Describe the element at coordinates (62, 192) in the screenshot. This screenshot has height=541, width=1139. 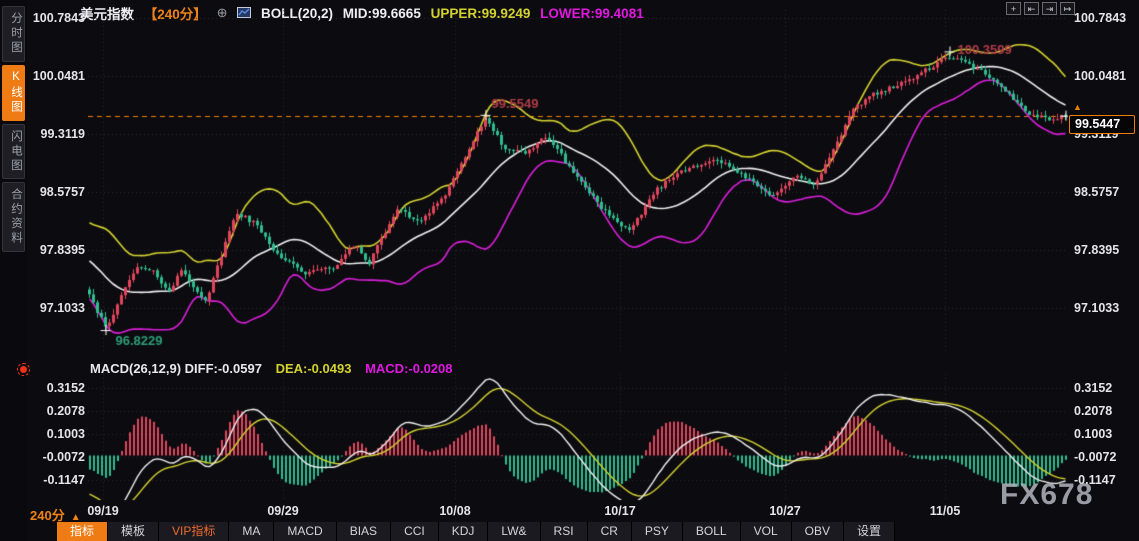
I see `price-axis-label-left: 98.5757` at that location.